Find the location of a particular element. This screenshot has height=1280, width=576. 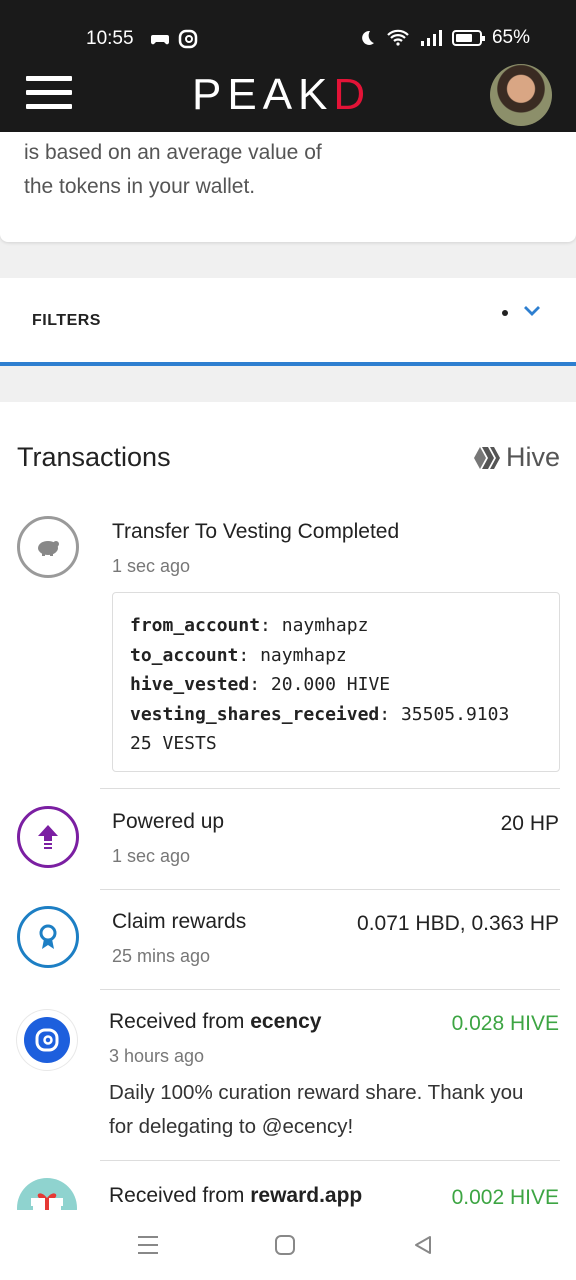

transaction-amount: 20 HP is located at coordinates (529, 823).